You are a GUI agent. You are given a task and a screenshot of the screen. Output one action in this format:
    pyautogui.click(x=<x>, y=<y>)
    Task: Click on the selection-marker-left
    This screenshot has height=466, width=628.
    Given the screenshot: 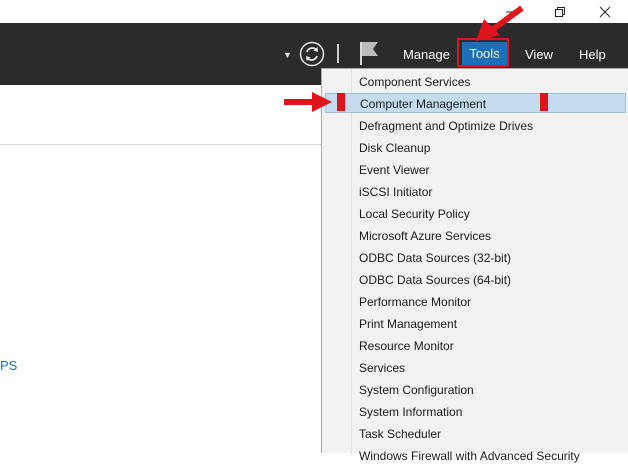 What is the action you would take?
    pyautogui.click(x=341, y=102)
    